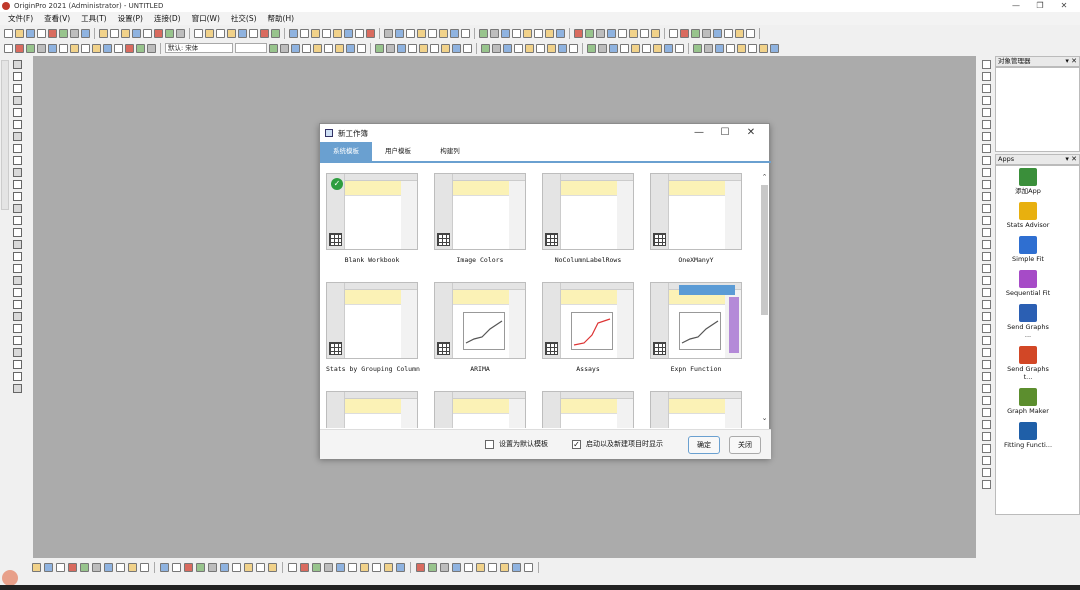 The height and width of the screenshot is (590, 1080). Describe the element at coordinates (704, 445) in the screenshot. I see `ok-button: 确定` at that location.